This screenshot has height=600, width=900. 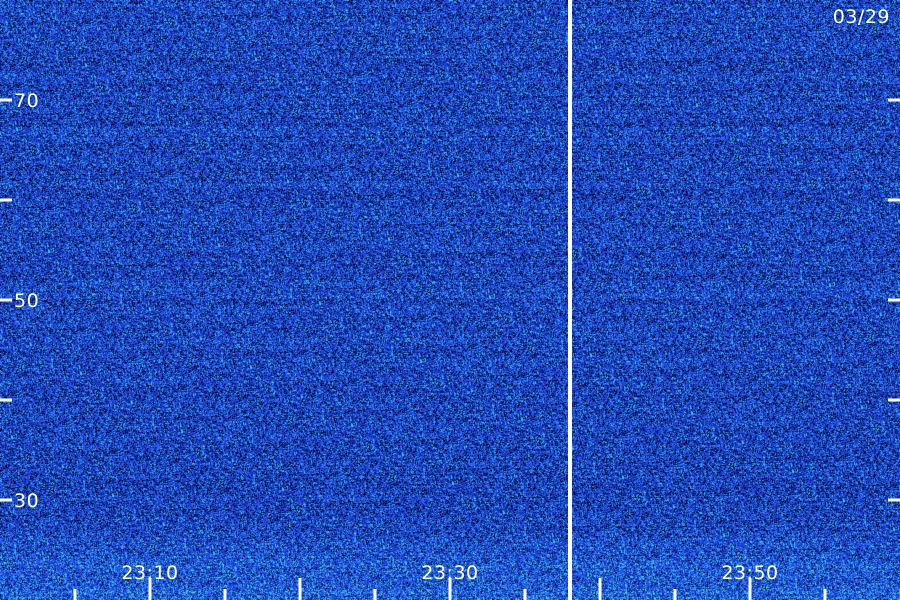 I want to click on x-axis-tick-labels: 23:10 23:30 23:50, so click(x=449, y=573).